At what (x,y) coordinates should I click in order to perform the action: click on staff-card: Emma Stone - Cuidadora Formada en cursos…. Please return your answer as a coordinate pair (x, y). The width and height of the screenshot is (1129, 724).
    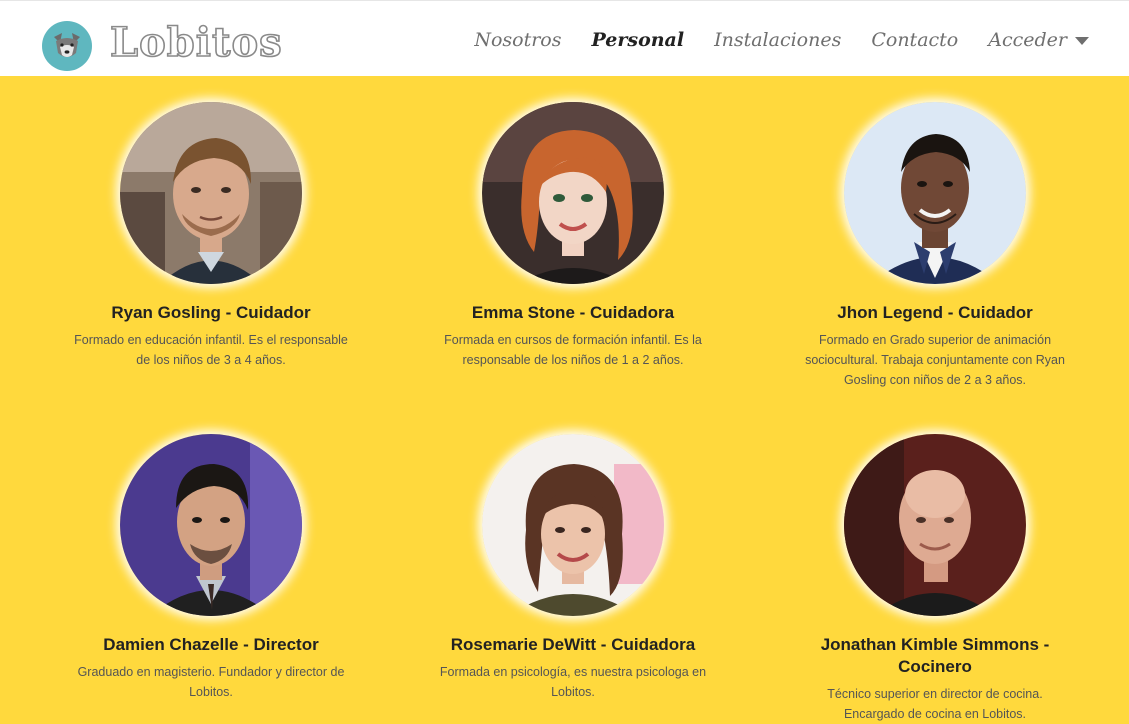
    Looking at the image, I should click on (573, 236).